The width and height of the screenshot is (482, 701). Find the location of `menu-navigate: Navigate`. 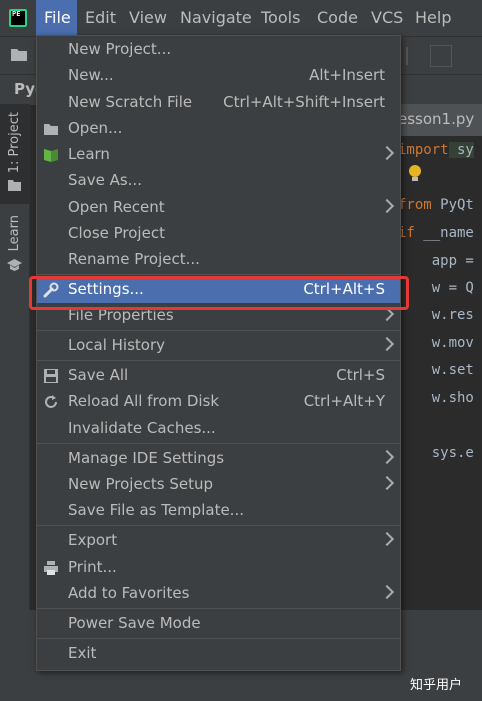

menu-navigate: Navigate is located at coordinates (216, 18).